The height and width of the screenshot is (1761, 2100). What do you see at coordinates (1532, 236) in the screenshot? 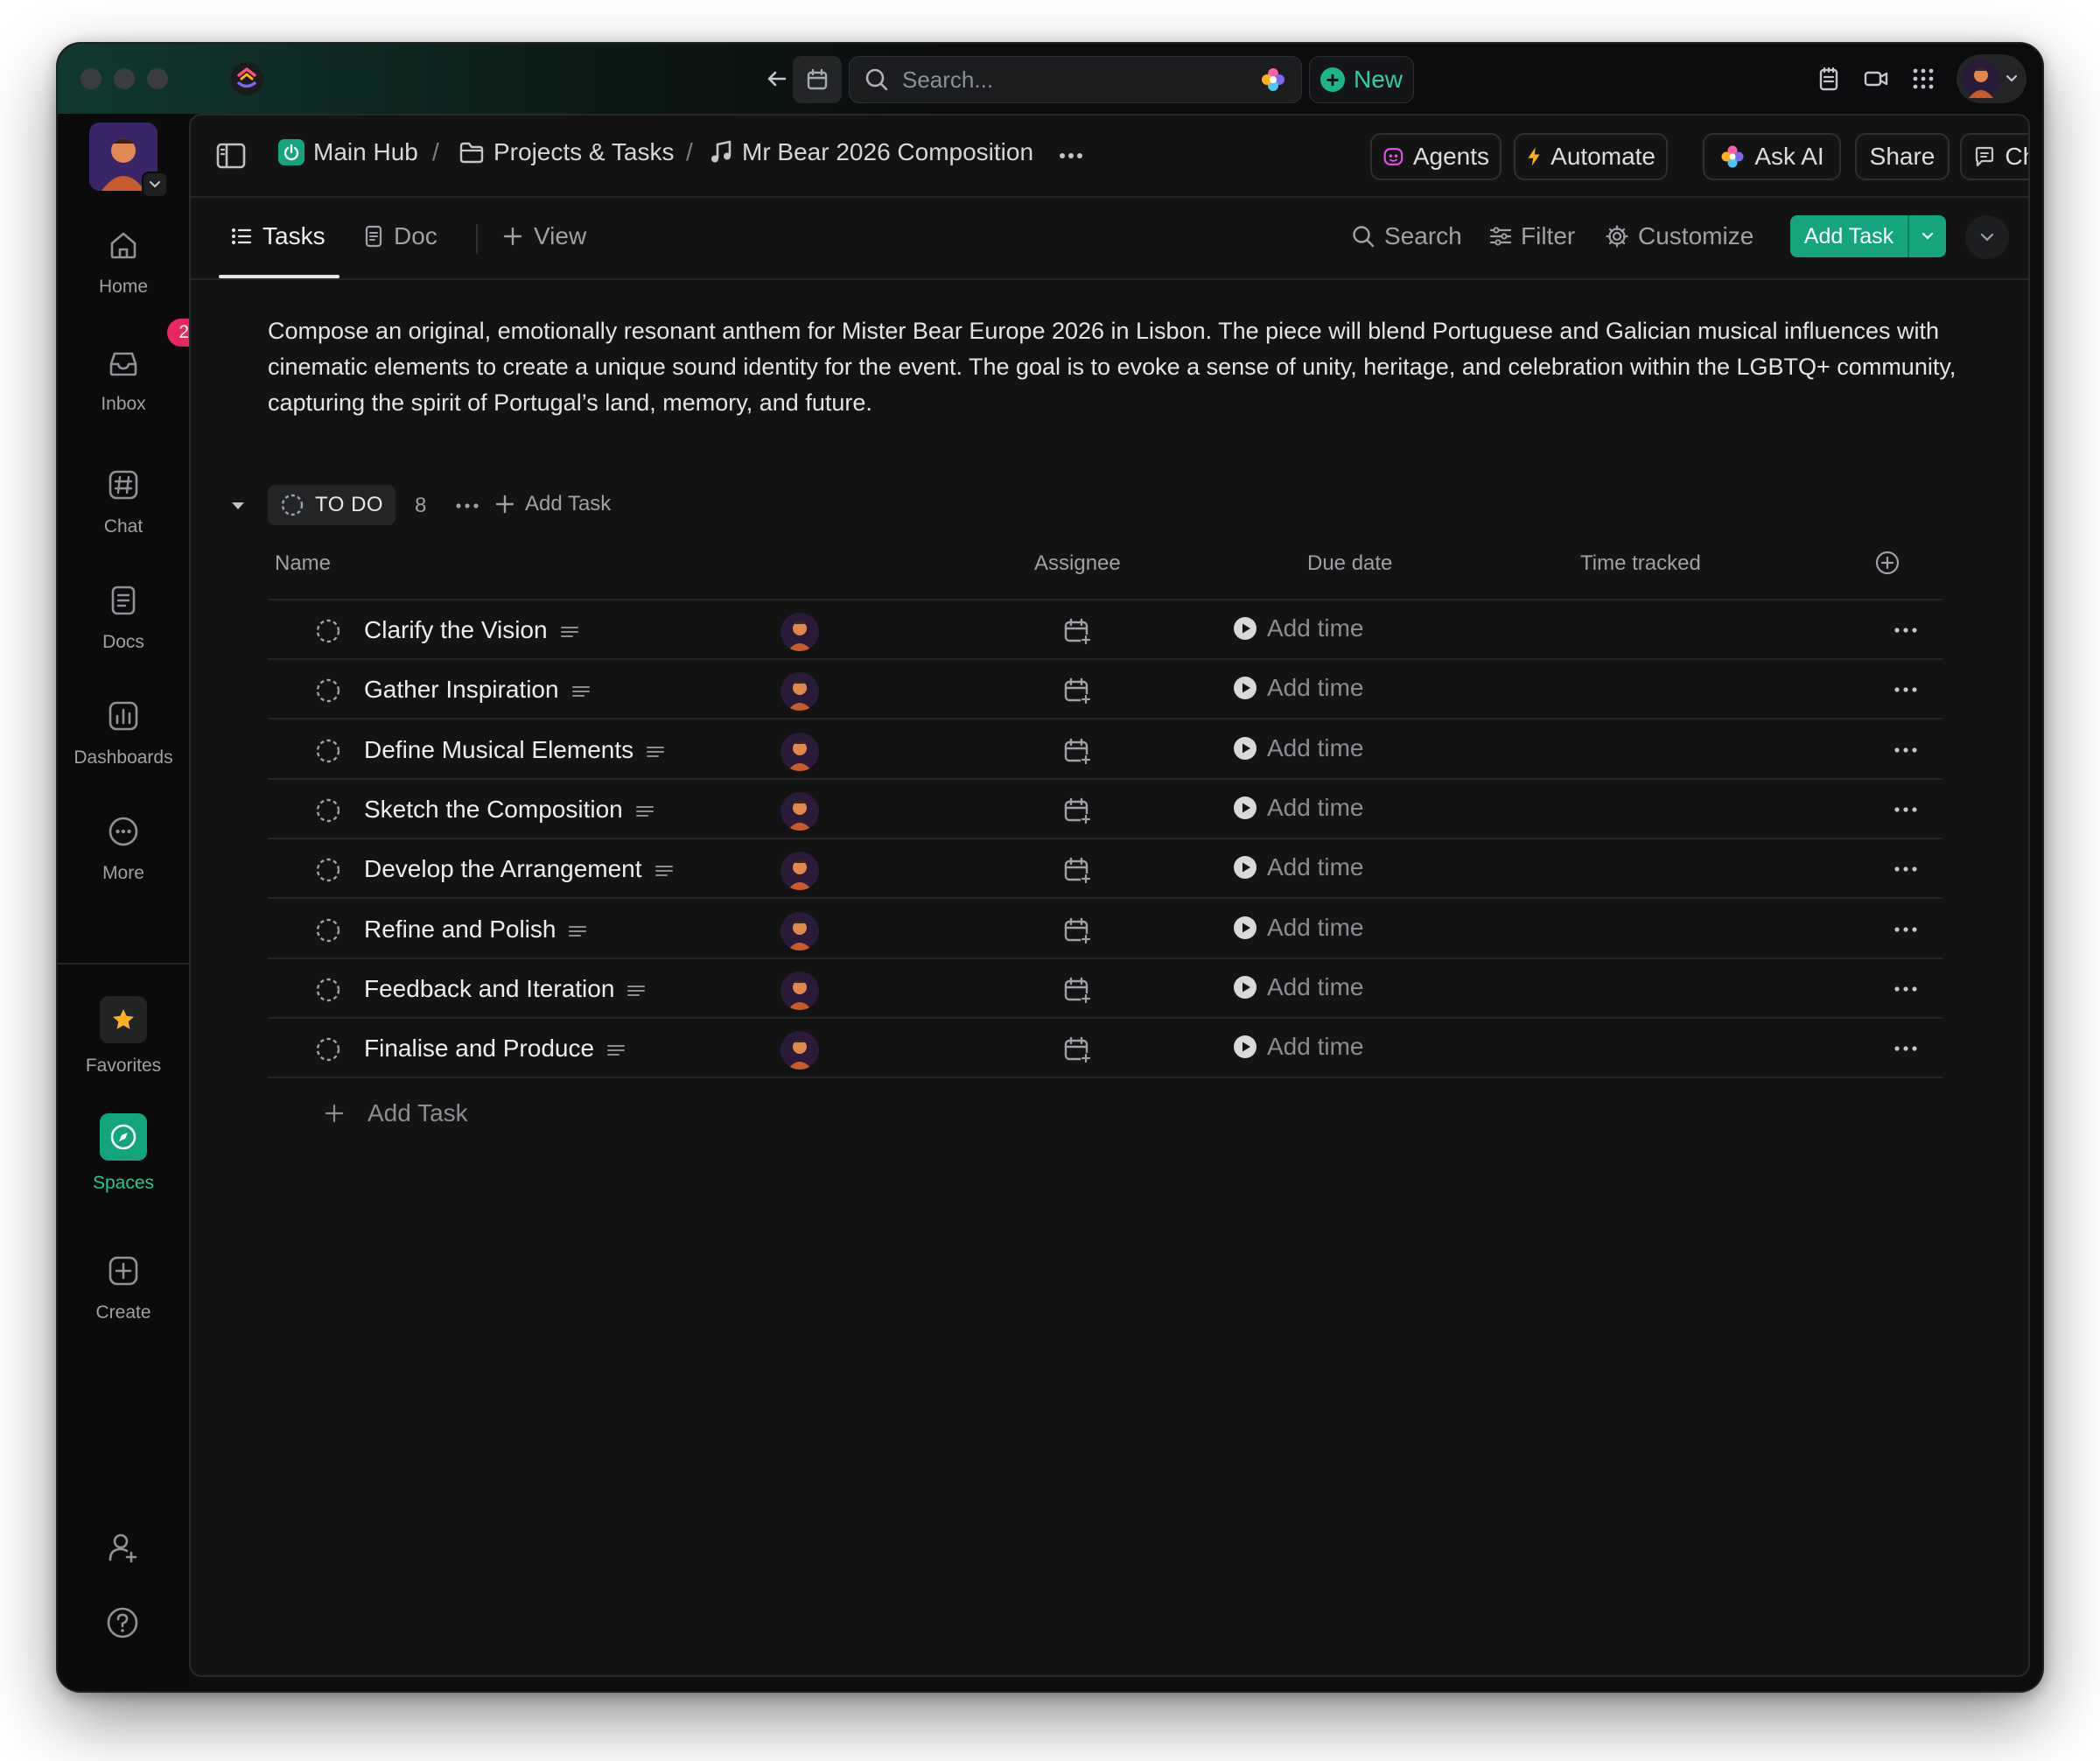
I see `filter-button: Filter` at bounding box center [1532, 236].